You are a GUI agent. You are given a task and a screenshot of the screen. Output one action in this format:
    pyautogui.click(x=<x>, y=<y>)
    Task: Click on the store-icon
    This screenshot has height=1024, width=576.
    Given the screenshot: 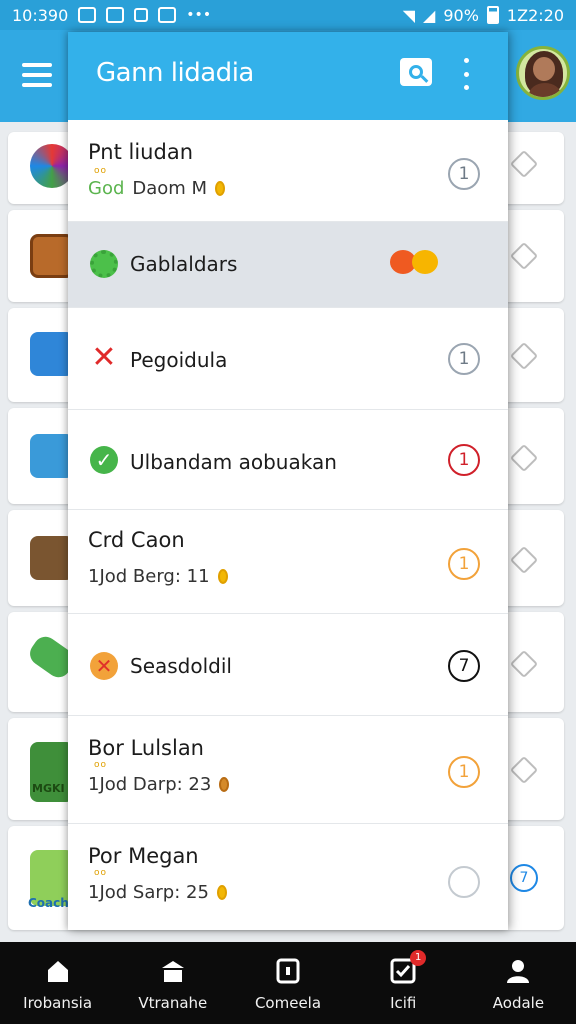 What is the action you would take?
    pyautogui.click(x=173, y=971)
    